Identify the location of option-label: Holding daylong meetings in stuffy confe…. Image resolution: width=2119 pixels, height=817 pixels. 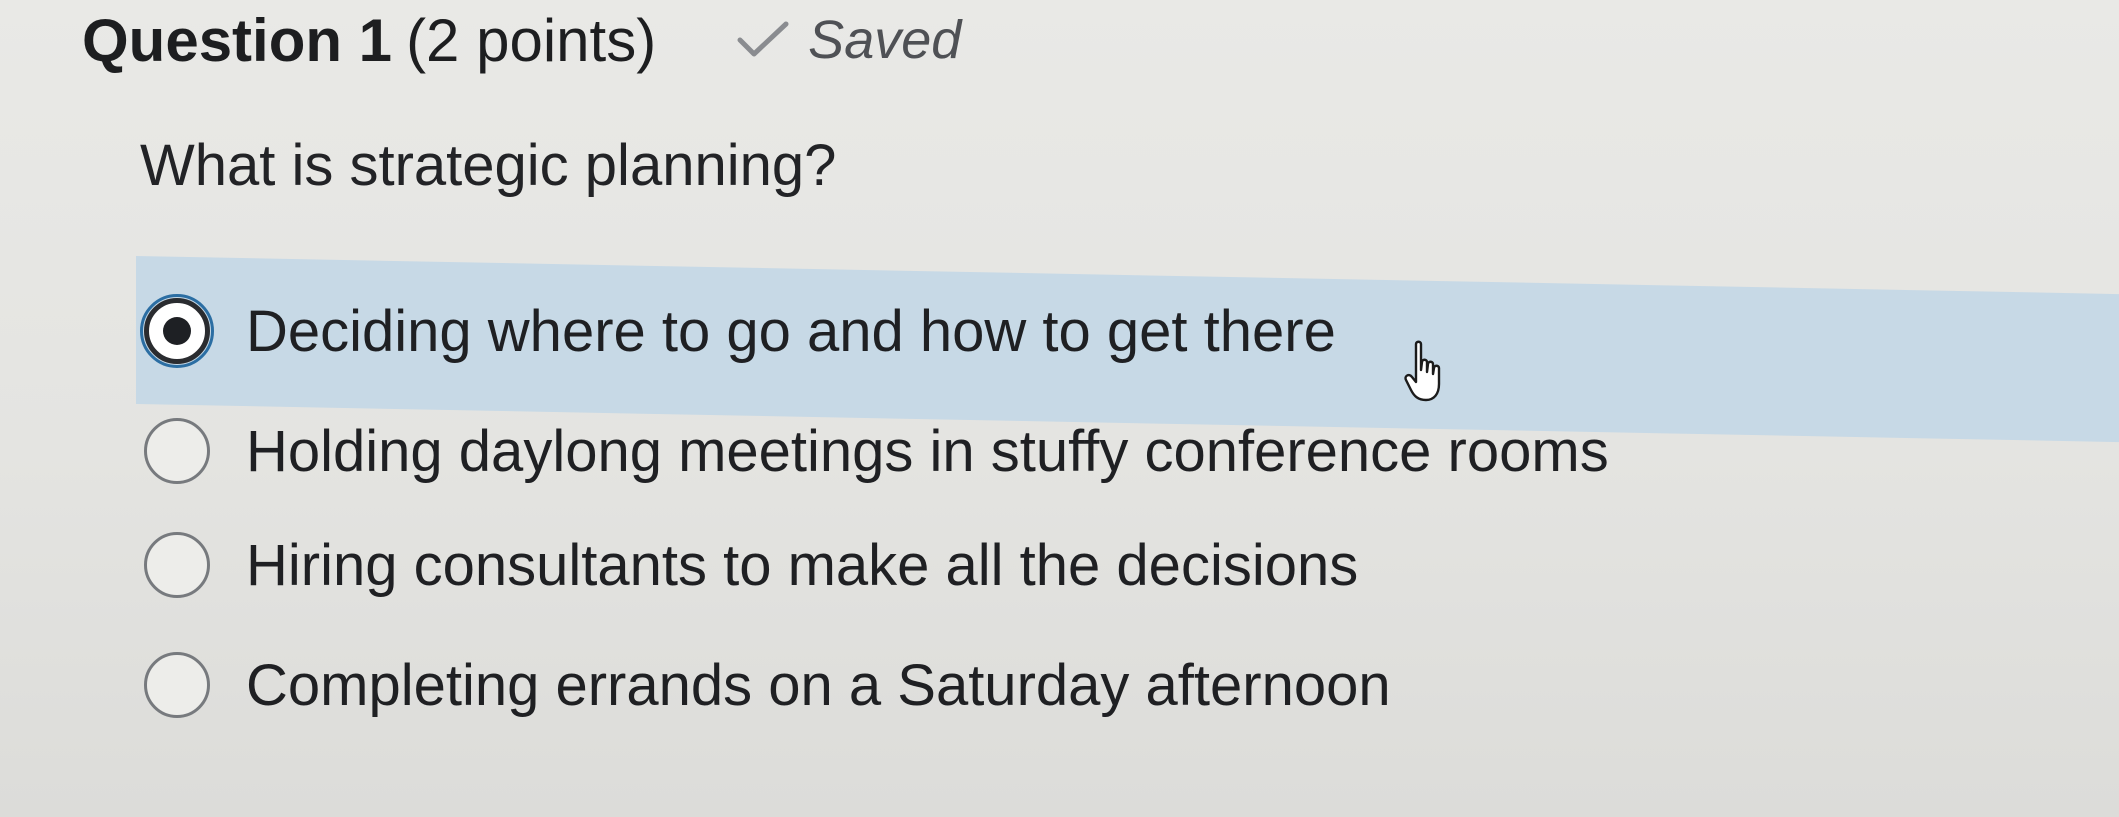
(927, 451).